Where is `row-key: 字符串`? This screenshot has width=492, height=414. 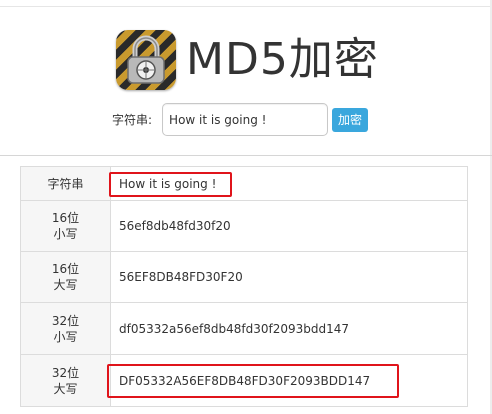 row-key: 字符串 is located at coordinates (65, 183).